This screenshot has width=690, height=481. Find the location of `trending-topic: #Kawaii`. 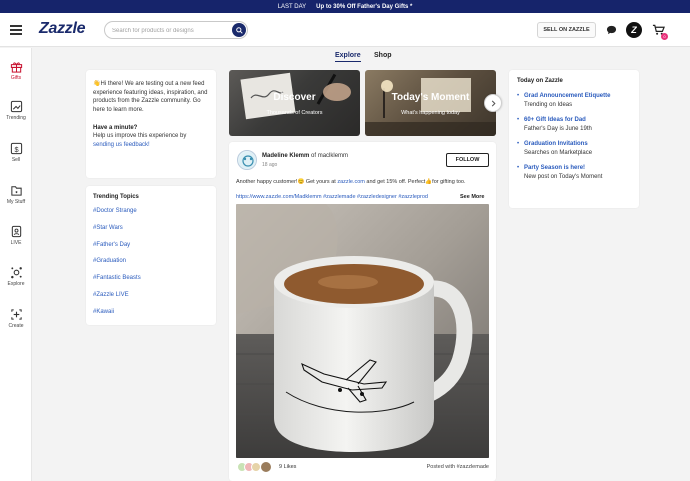

trending-topic: #Kawaii is located at coordinates (151, 317).